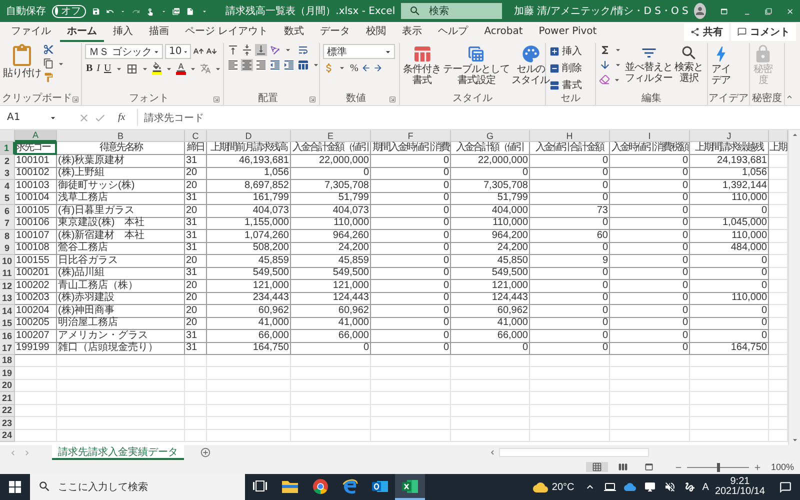 This screenshot has height=500, width=800. Describe the element at coordinates (570, 136) in the screenshot. I see `column-header: H` at that location.